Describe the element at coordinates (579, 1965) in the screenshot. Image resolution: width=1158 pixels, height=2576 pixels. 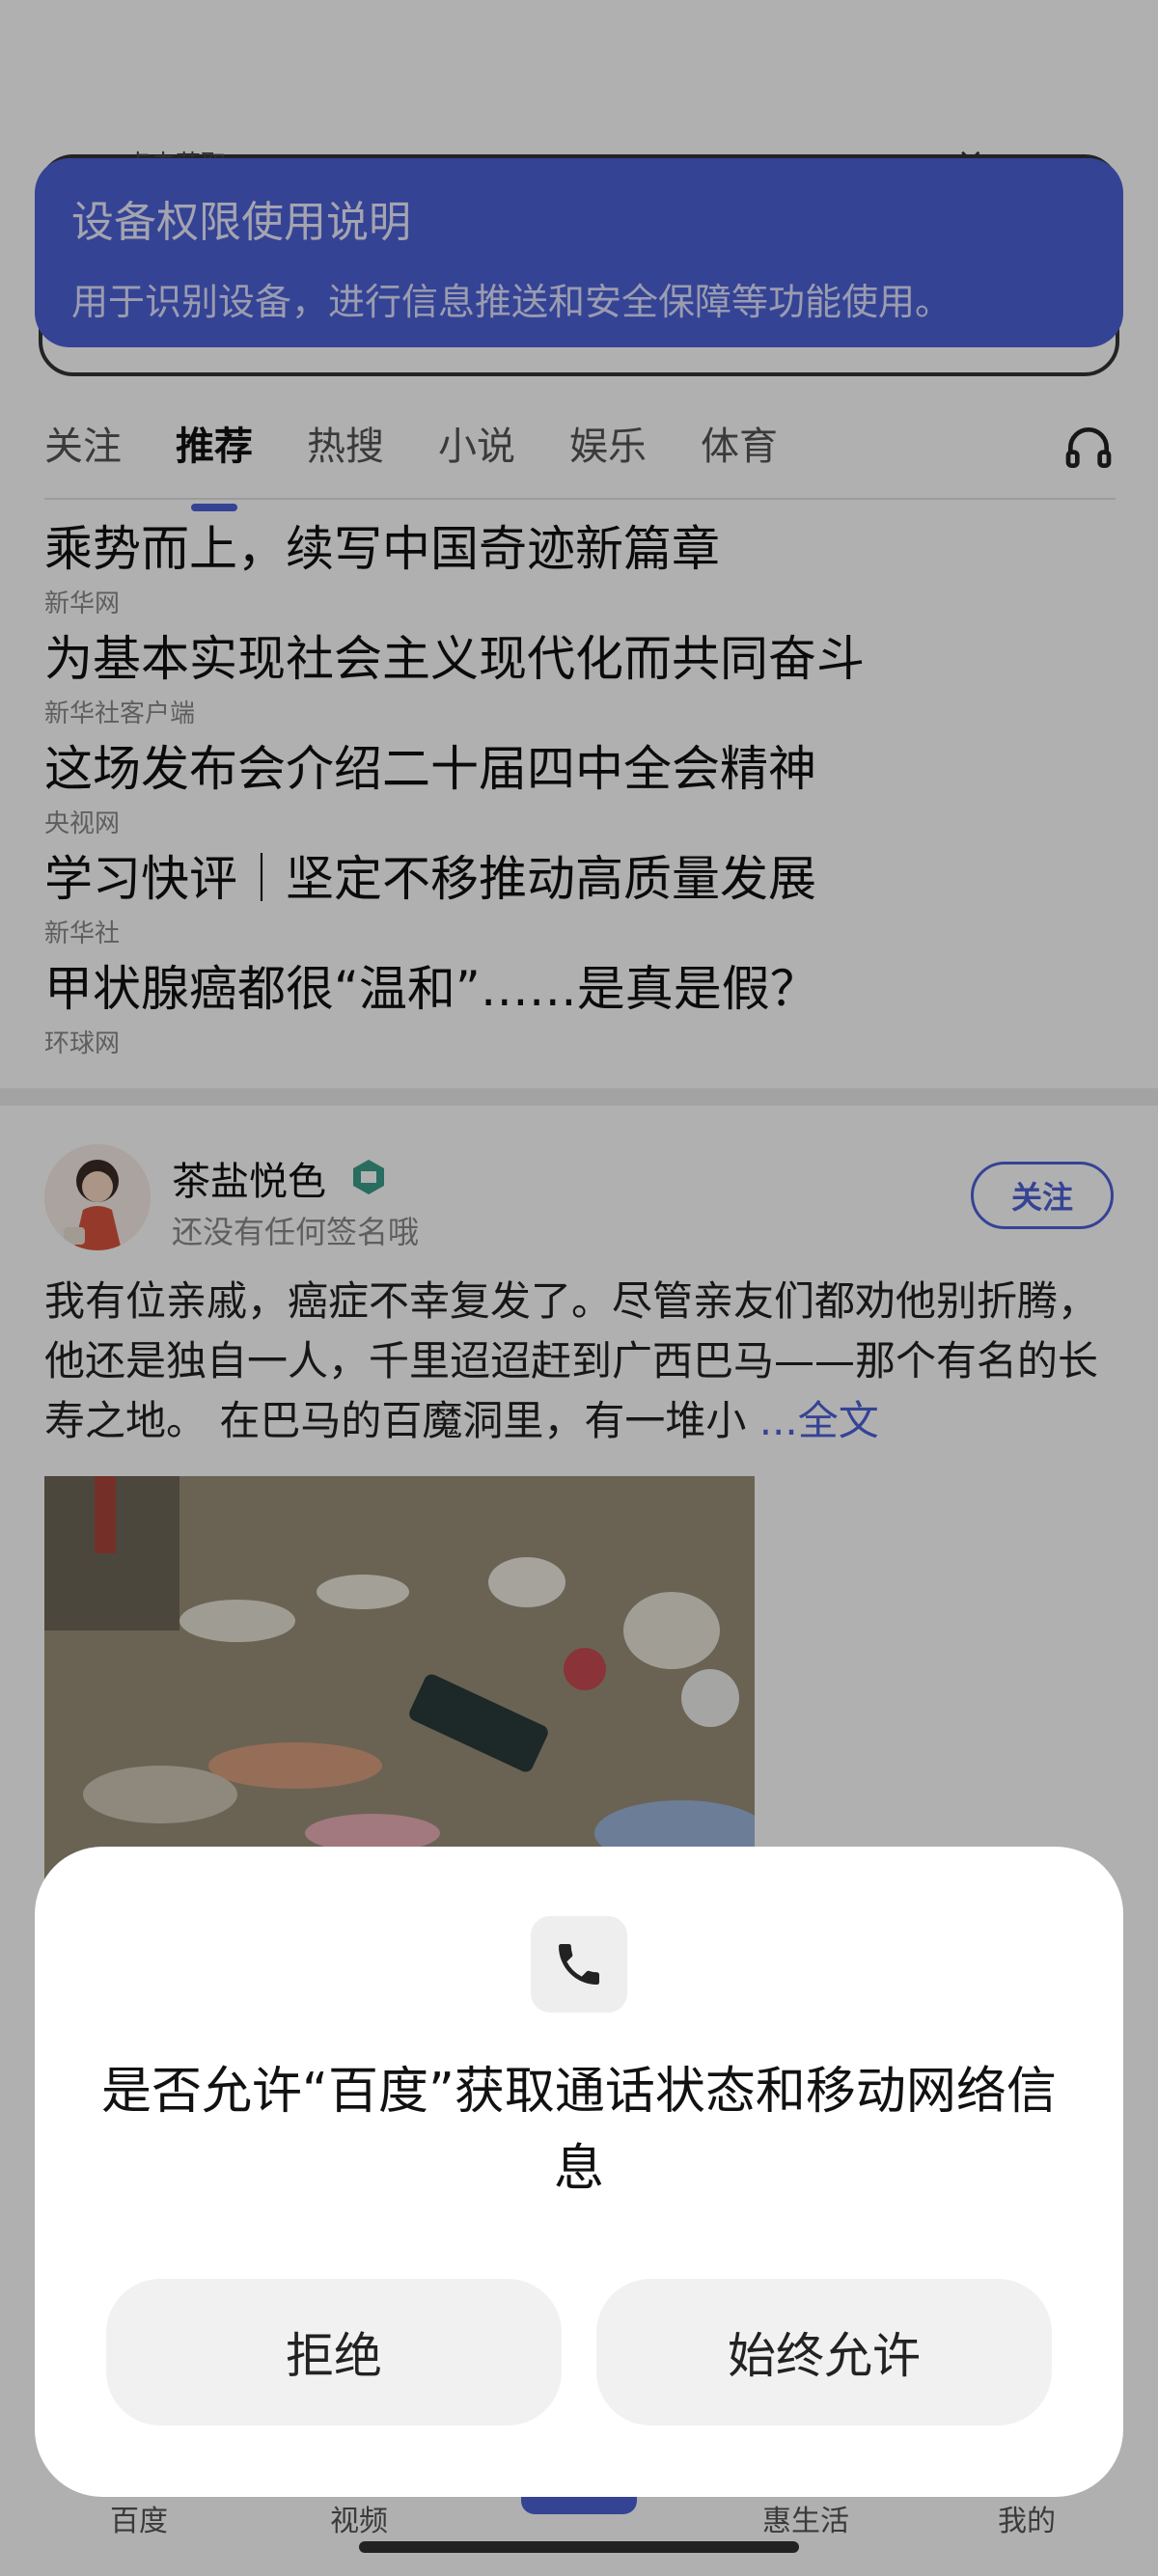
I see `phone-icon` at that location.